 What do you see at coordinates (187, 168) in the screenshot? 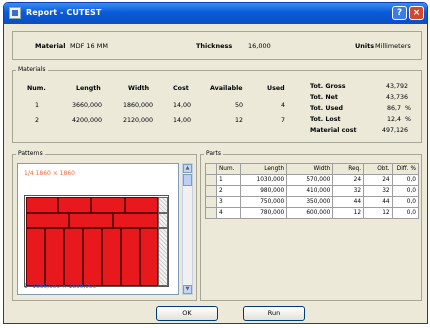
I see `scroll-up-icon: ▲` at bounding box center [187, 168].